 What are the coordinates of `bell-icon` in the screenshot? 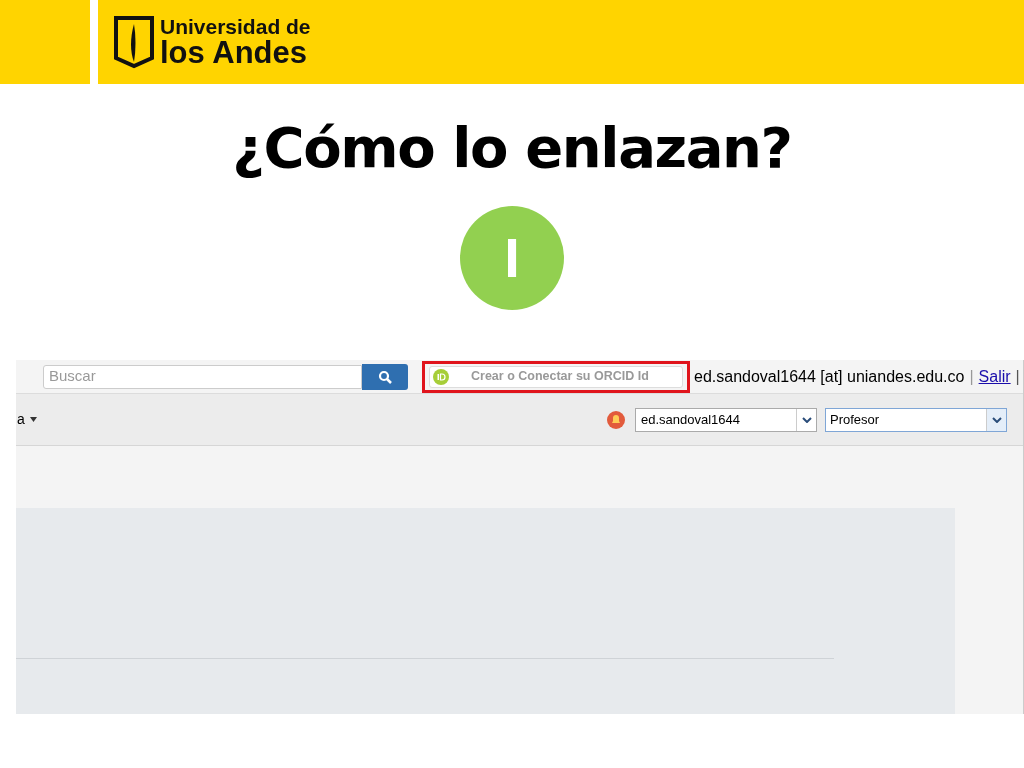 It's located at (616, 419).